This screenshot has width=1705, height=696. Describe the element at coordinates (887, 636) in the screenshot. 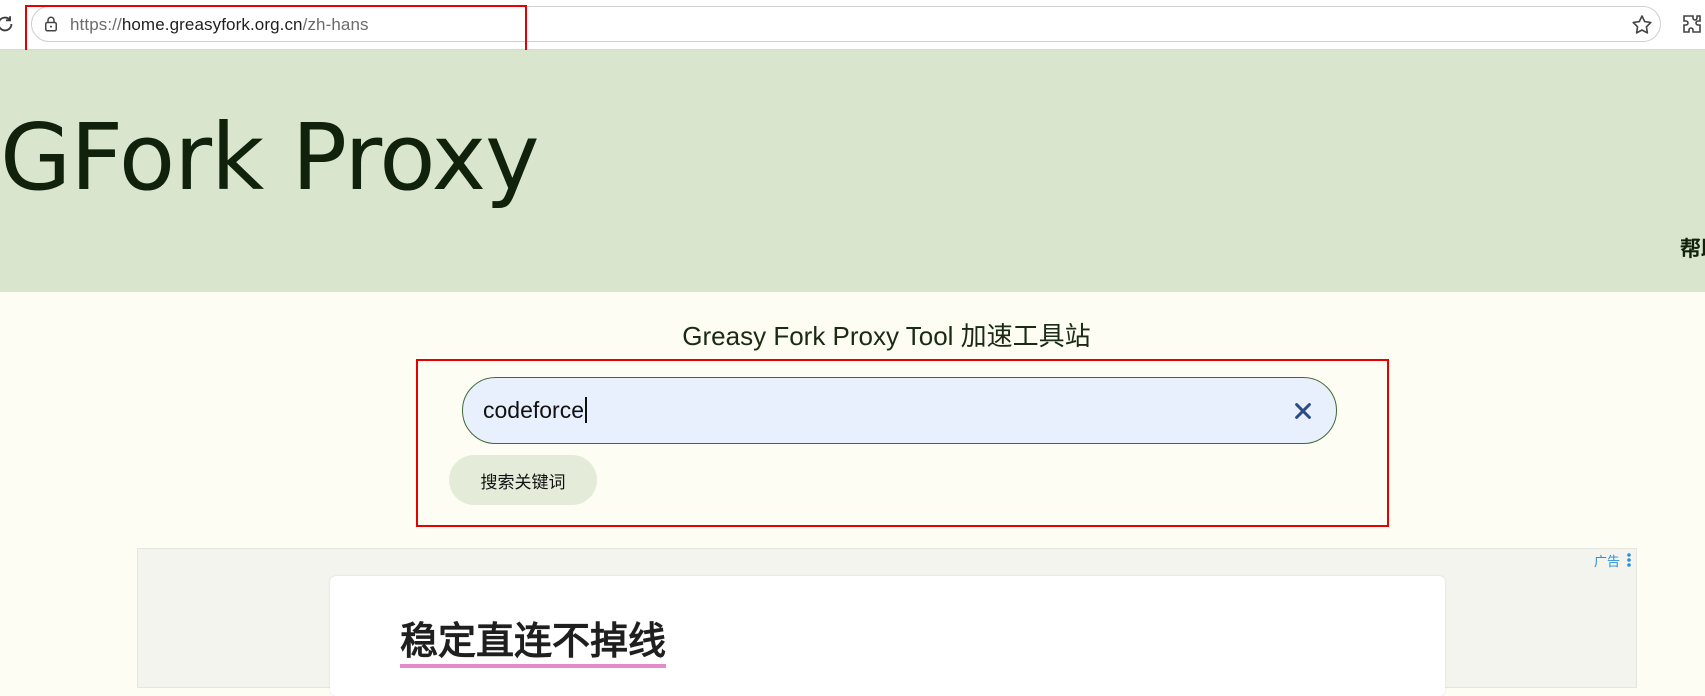

I see `ad-card: 稳定直连不掉线` at that location.